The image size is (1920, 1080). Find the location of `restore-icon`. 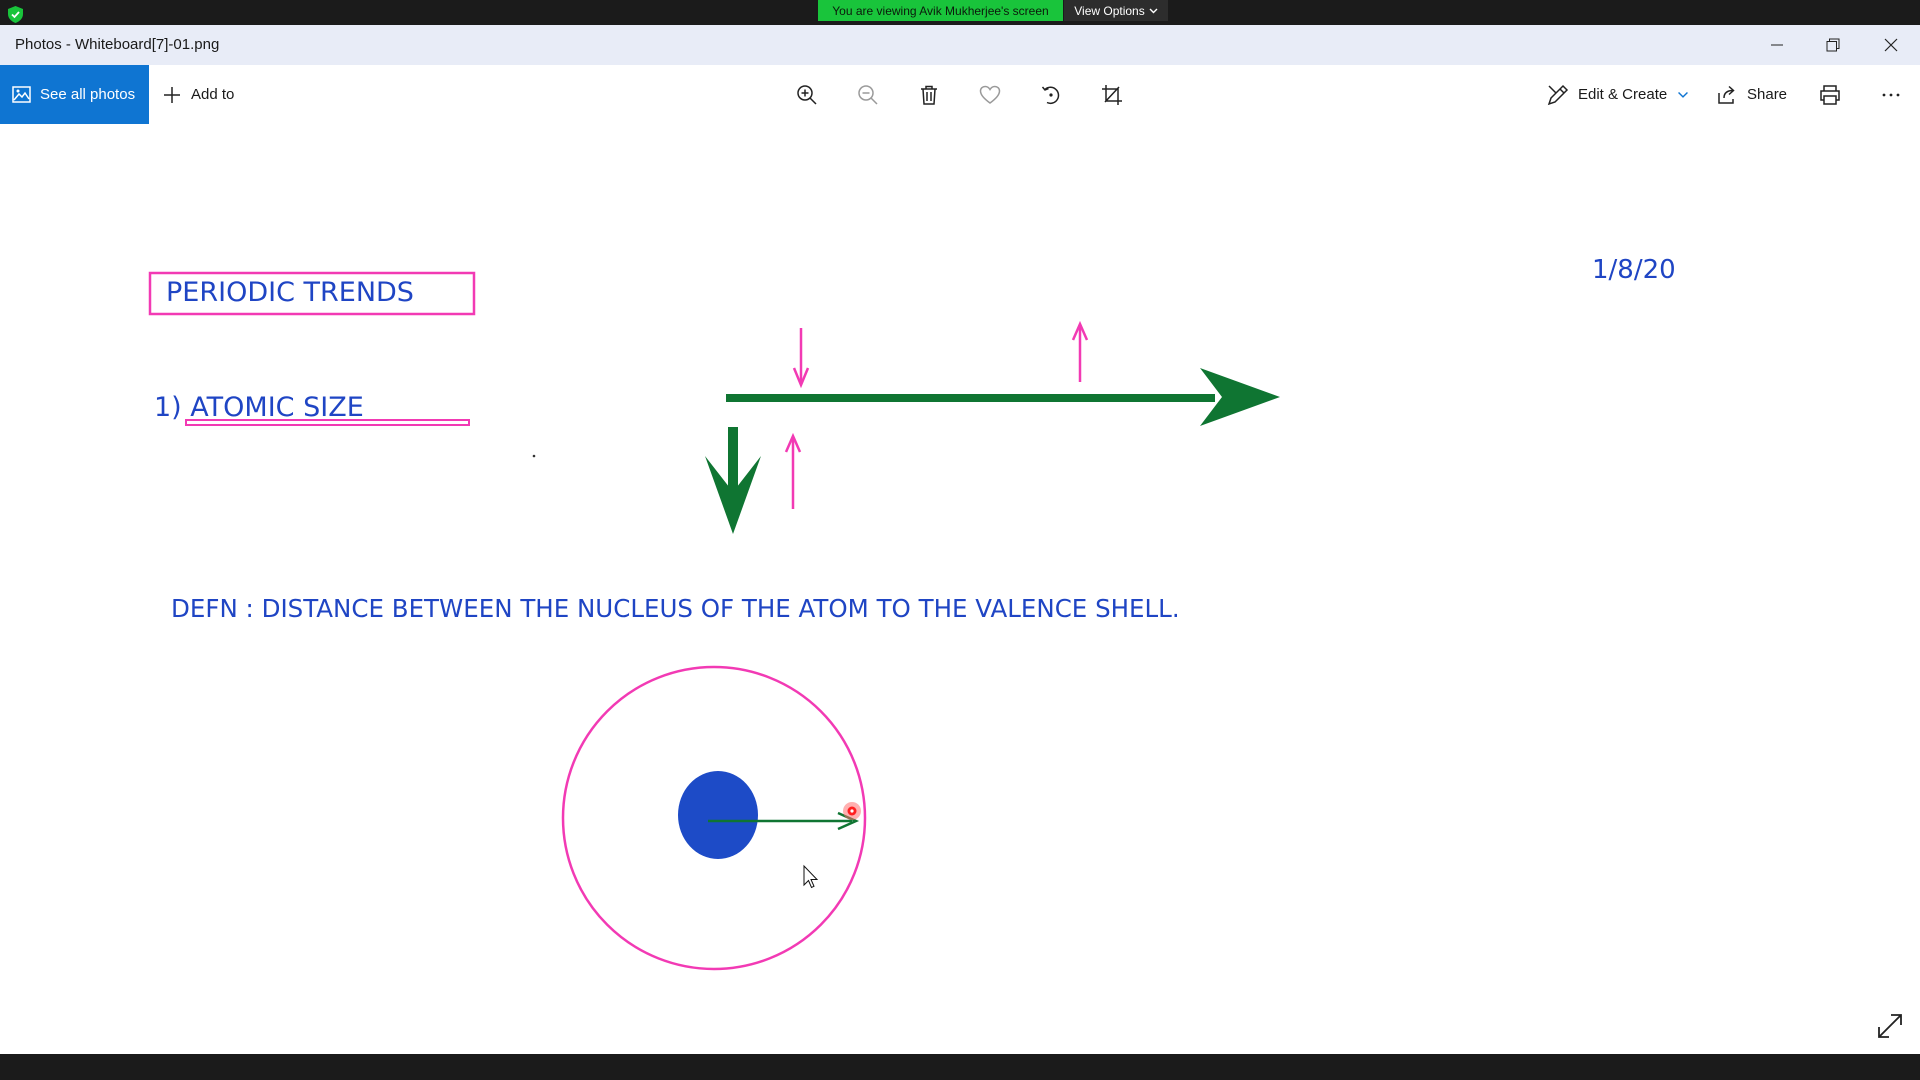

restore-icon is located at coordinates (1833, 45).